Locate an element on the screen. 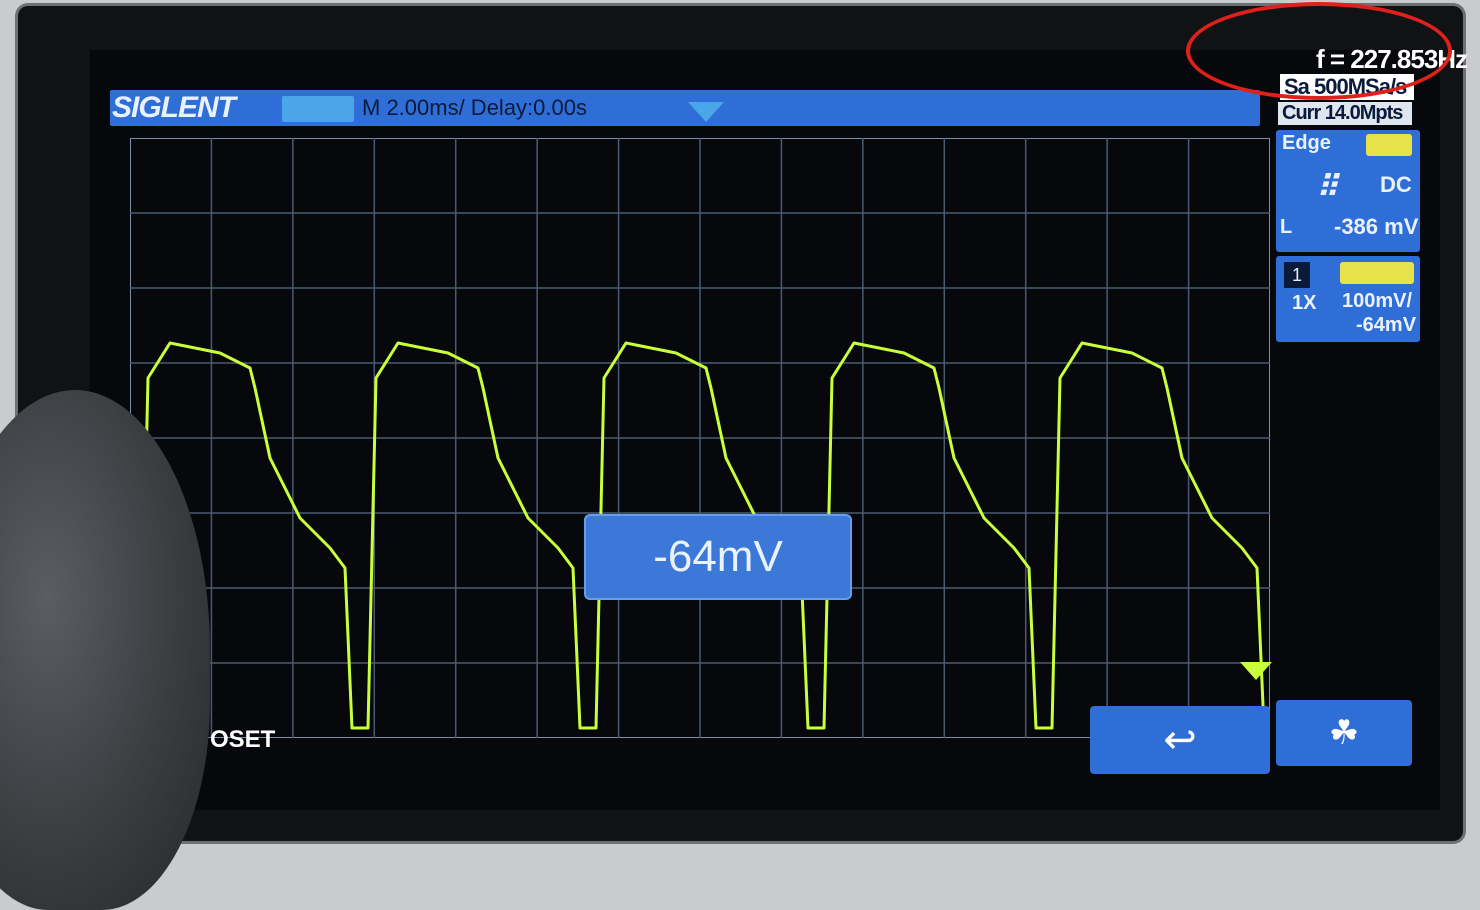  channel-number: 1 is located at coordinates (1297, 275).